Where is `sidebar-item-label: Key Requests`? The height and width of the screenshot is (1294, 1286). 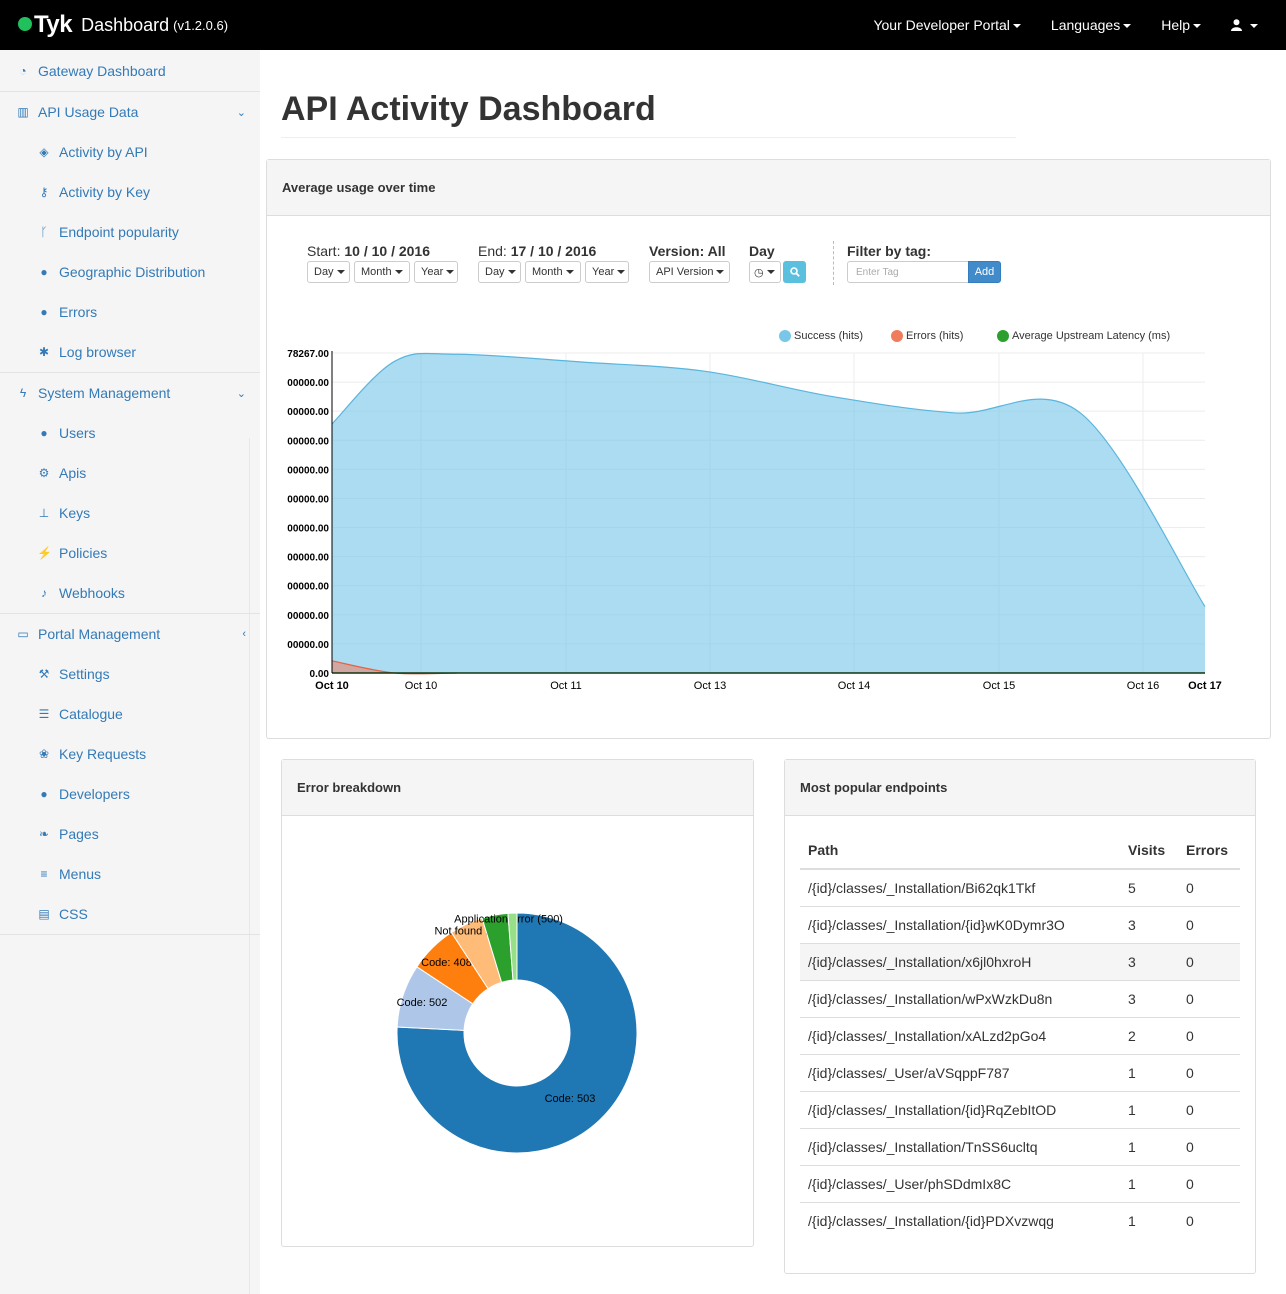
sidebar-item-label: Key Requests is located at coordinates (103, 754).